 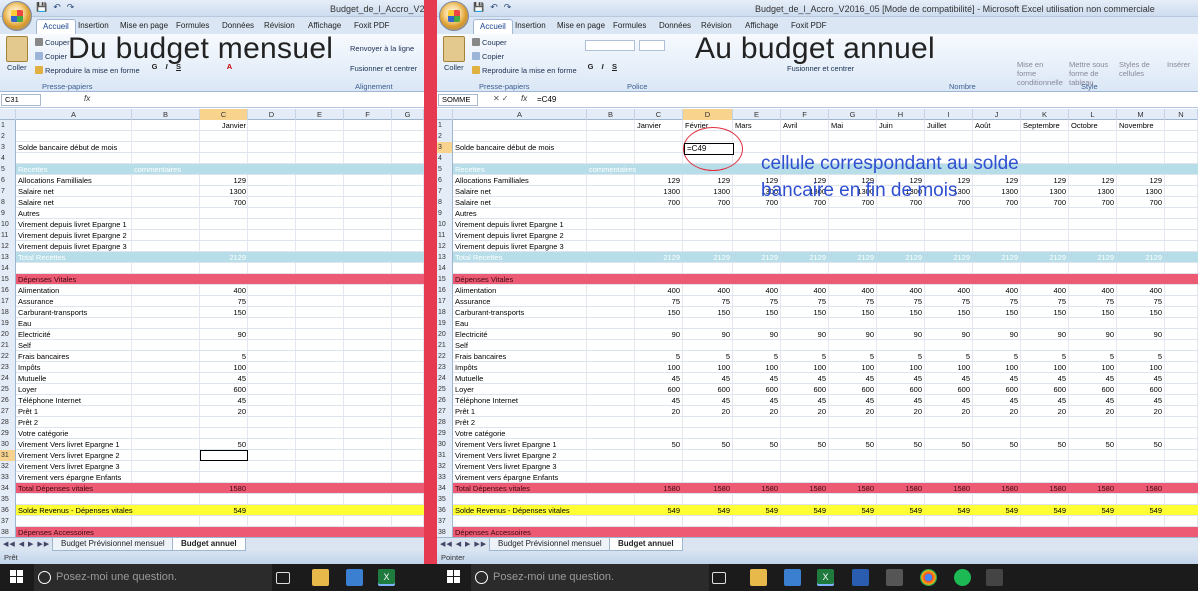 I want to click on month-header: Juin, so click(x=886, y=125).